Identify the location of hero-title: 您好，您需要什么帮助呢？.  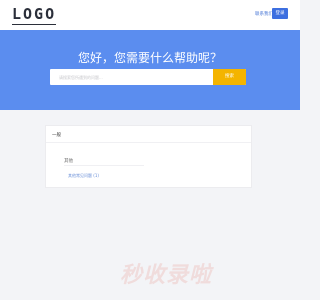
(149, 58).